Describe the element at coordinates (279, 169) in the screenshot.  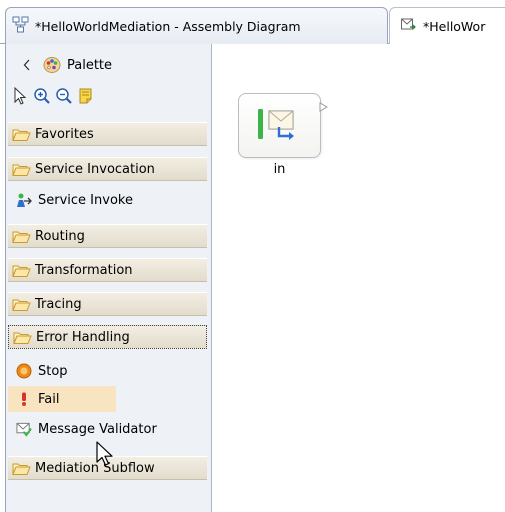
I see `node-label: in` at that location.